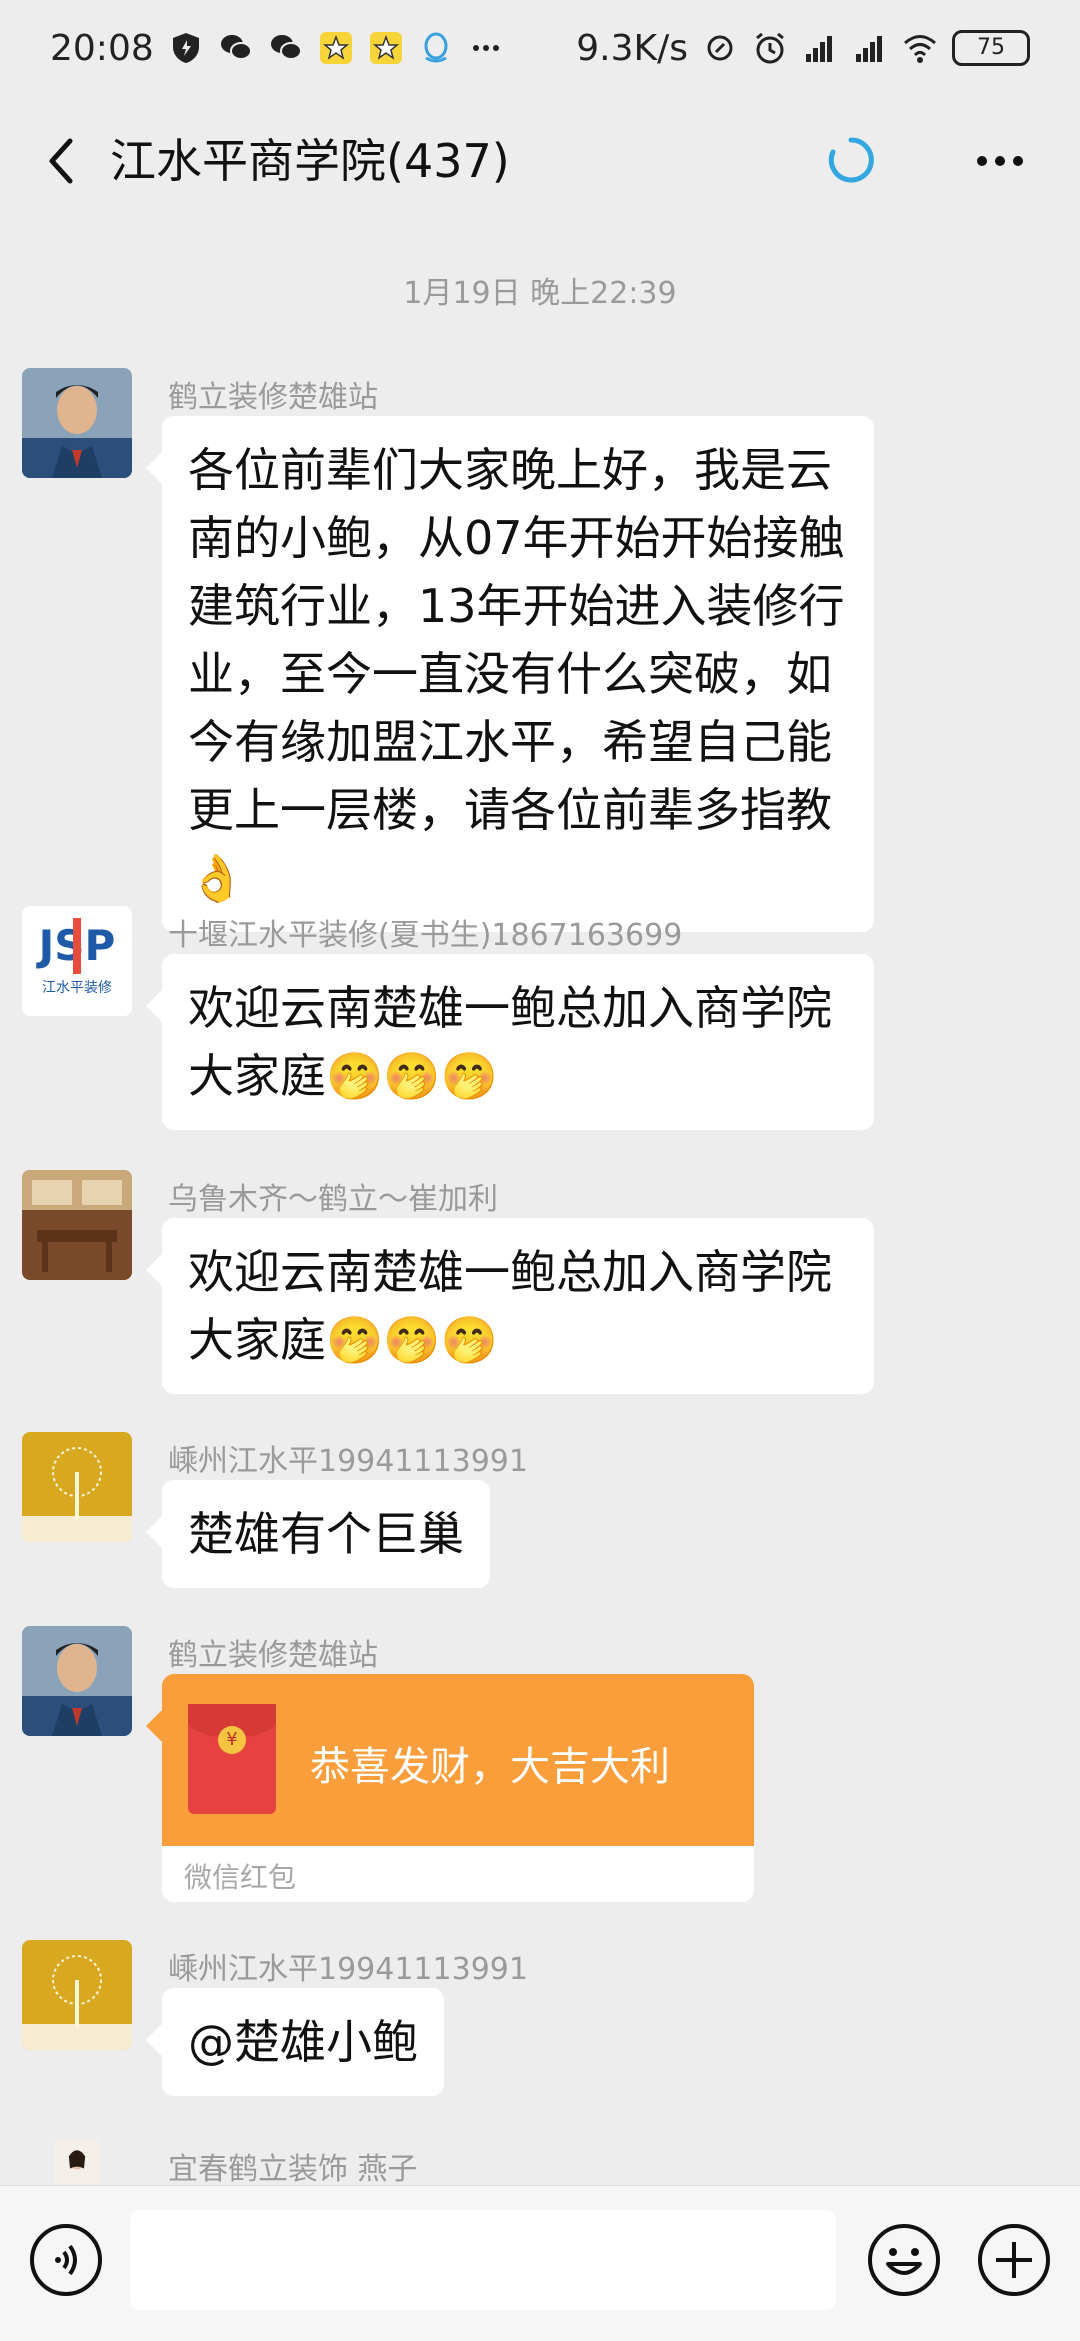 The width and height of the screenshot is (1080, 2341). I want to click on avatar-logo-text: 江水平装修, so click(77, 988).